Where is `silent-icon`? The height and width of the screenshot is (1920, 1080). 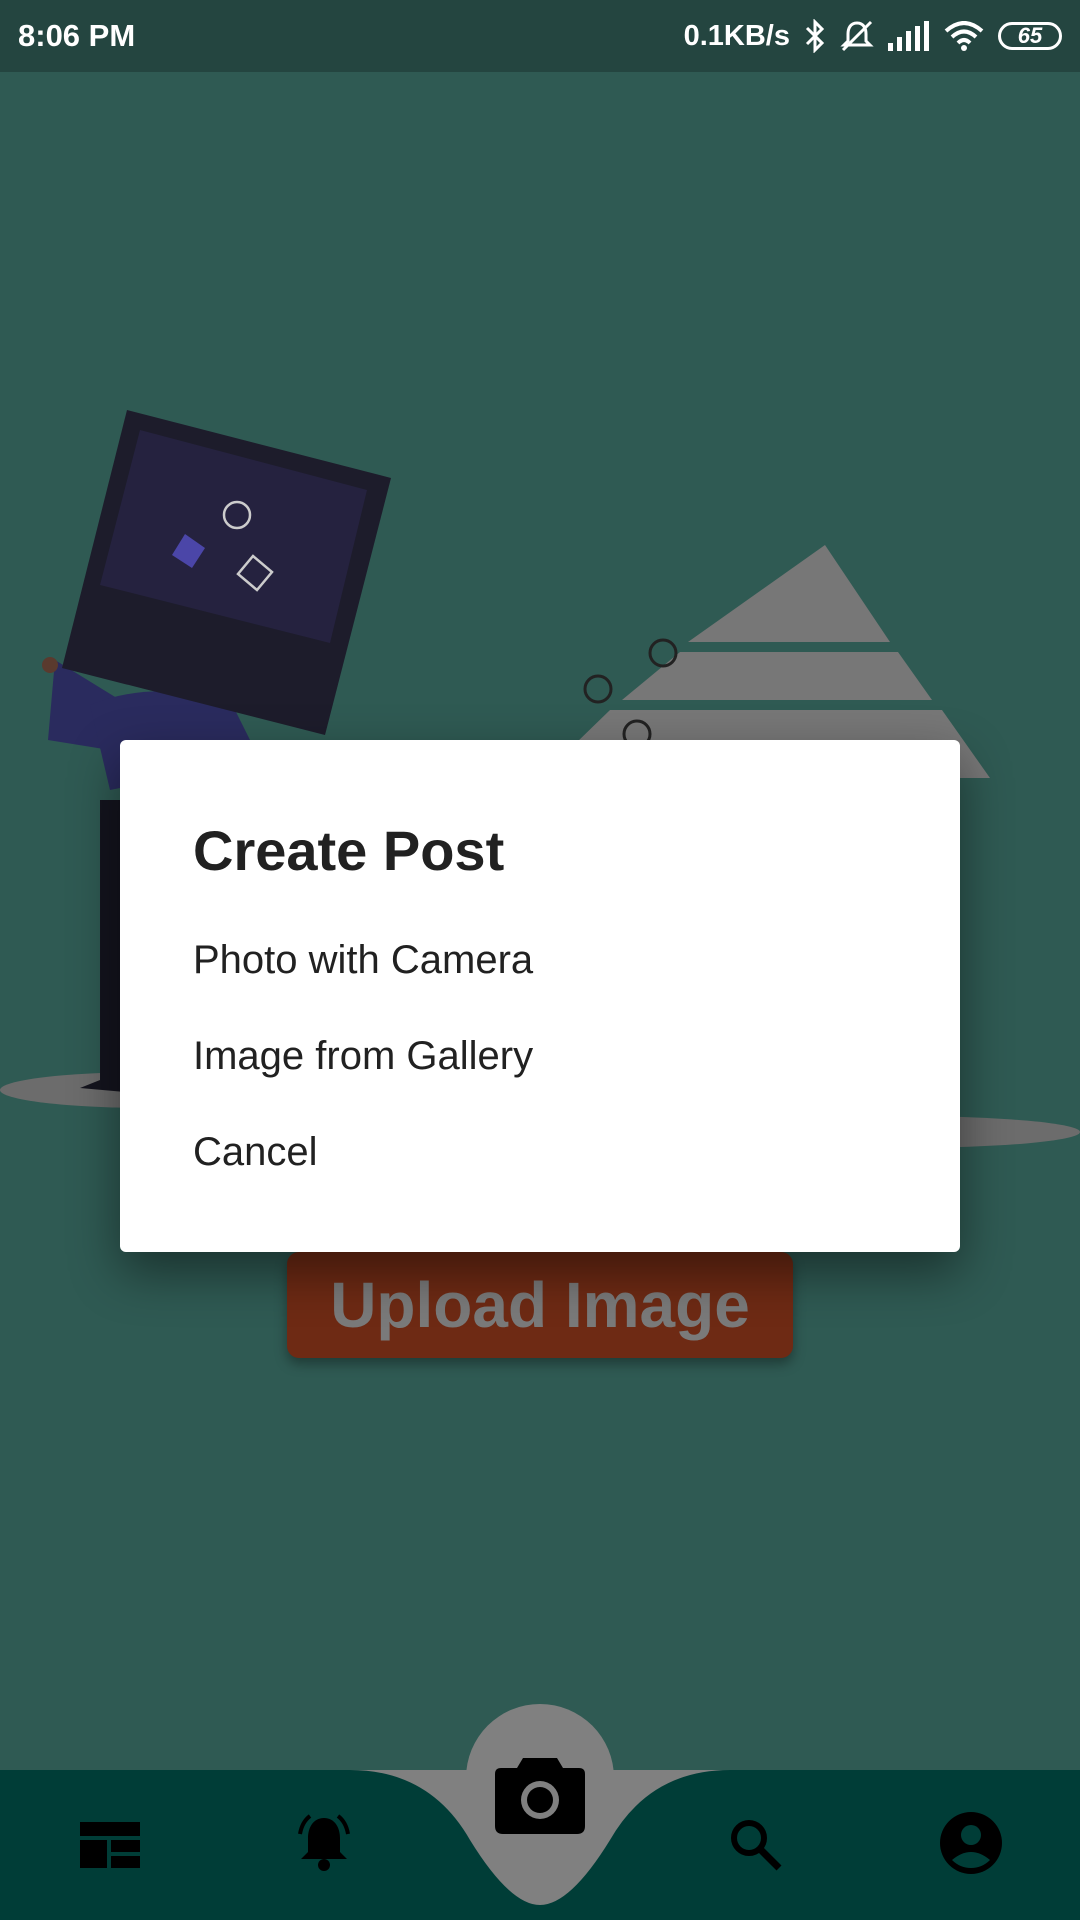
silent-icon is located at coordinates (857, 36).